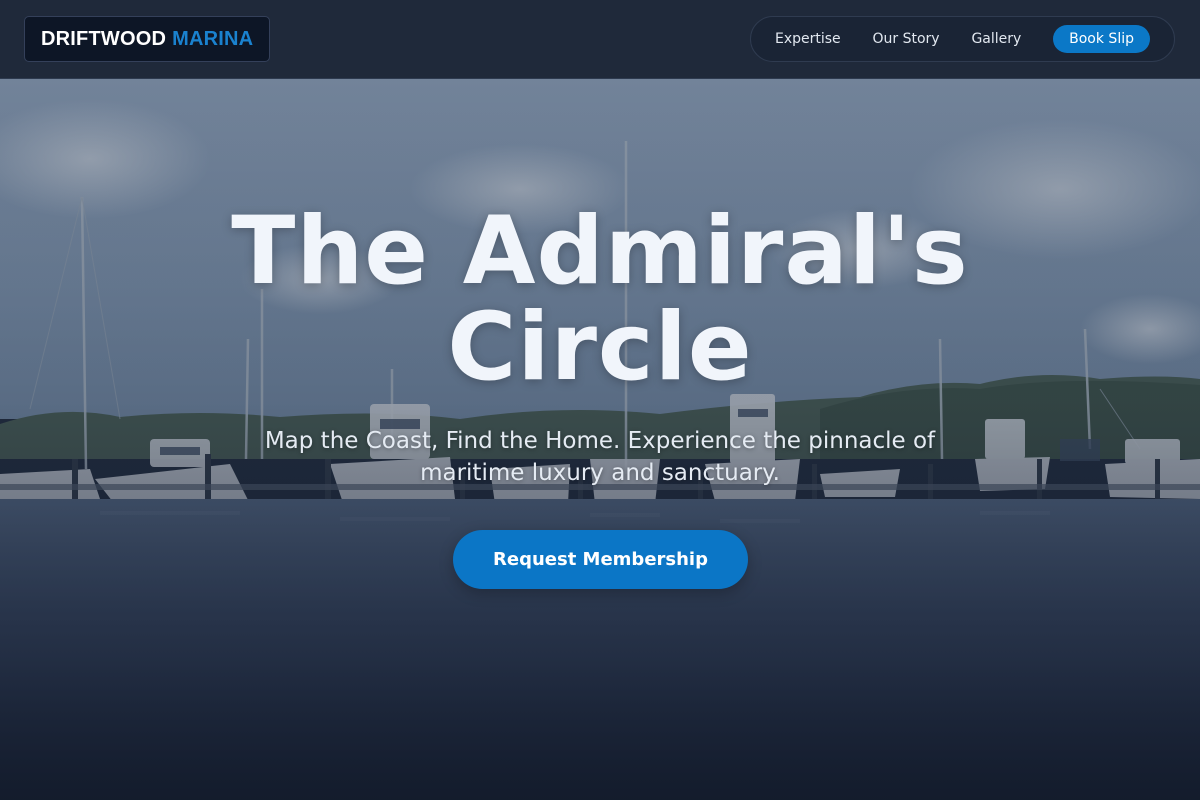 The image size is (1200, 800). What do you see at coordinates (906, 39) in the screenshot?
I see `nav-link-our-story: Our Story` at bounding box center [906, 39].